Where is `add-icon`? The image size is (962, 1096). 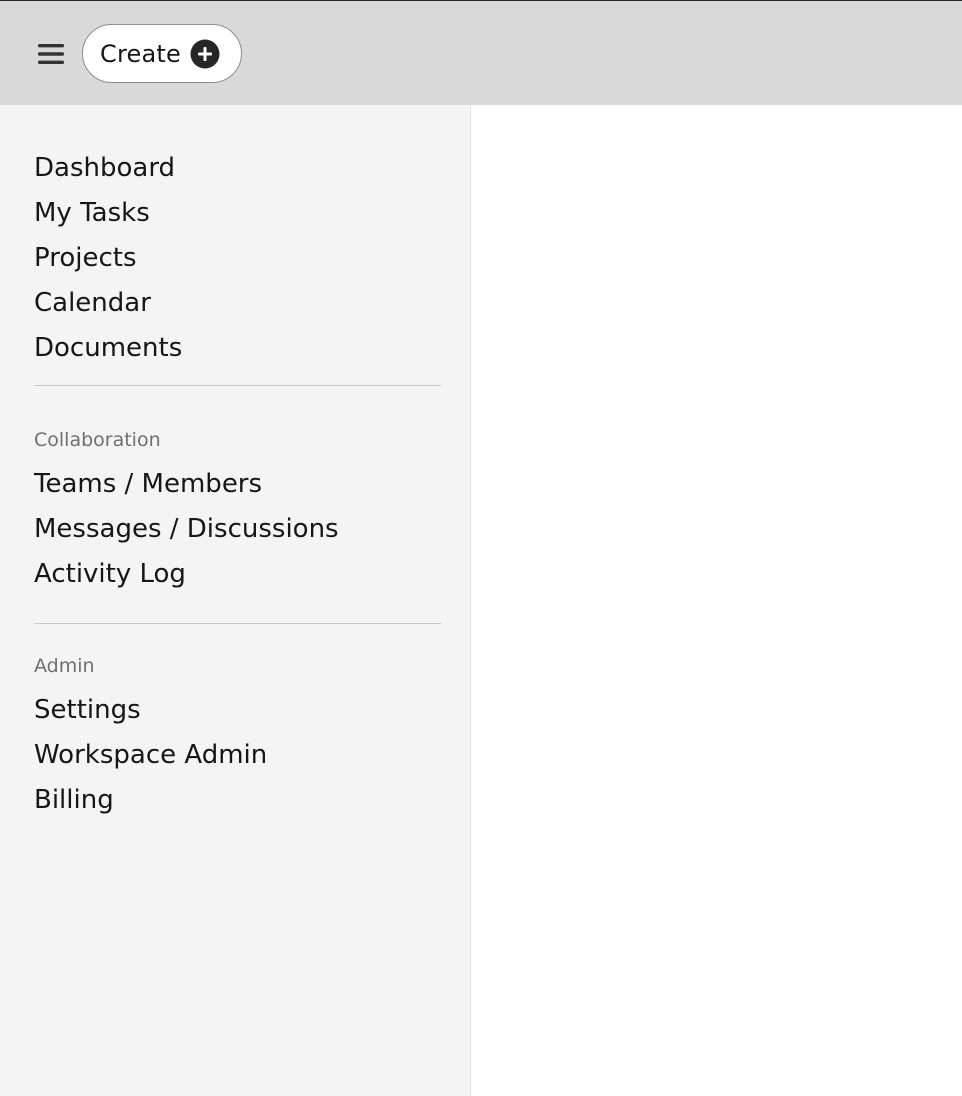 add-icon is located at coordinates (205, 54).